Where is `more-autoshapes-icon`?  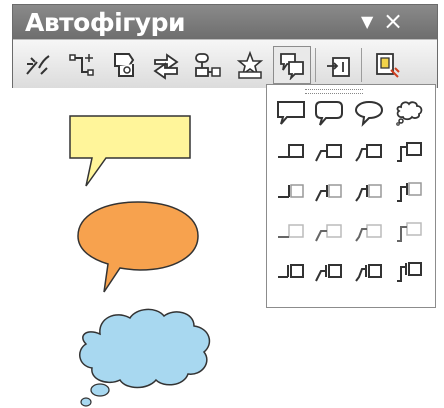
more-autoshapes-icon is located at coordinates (388, 65).